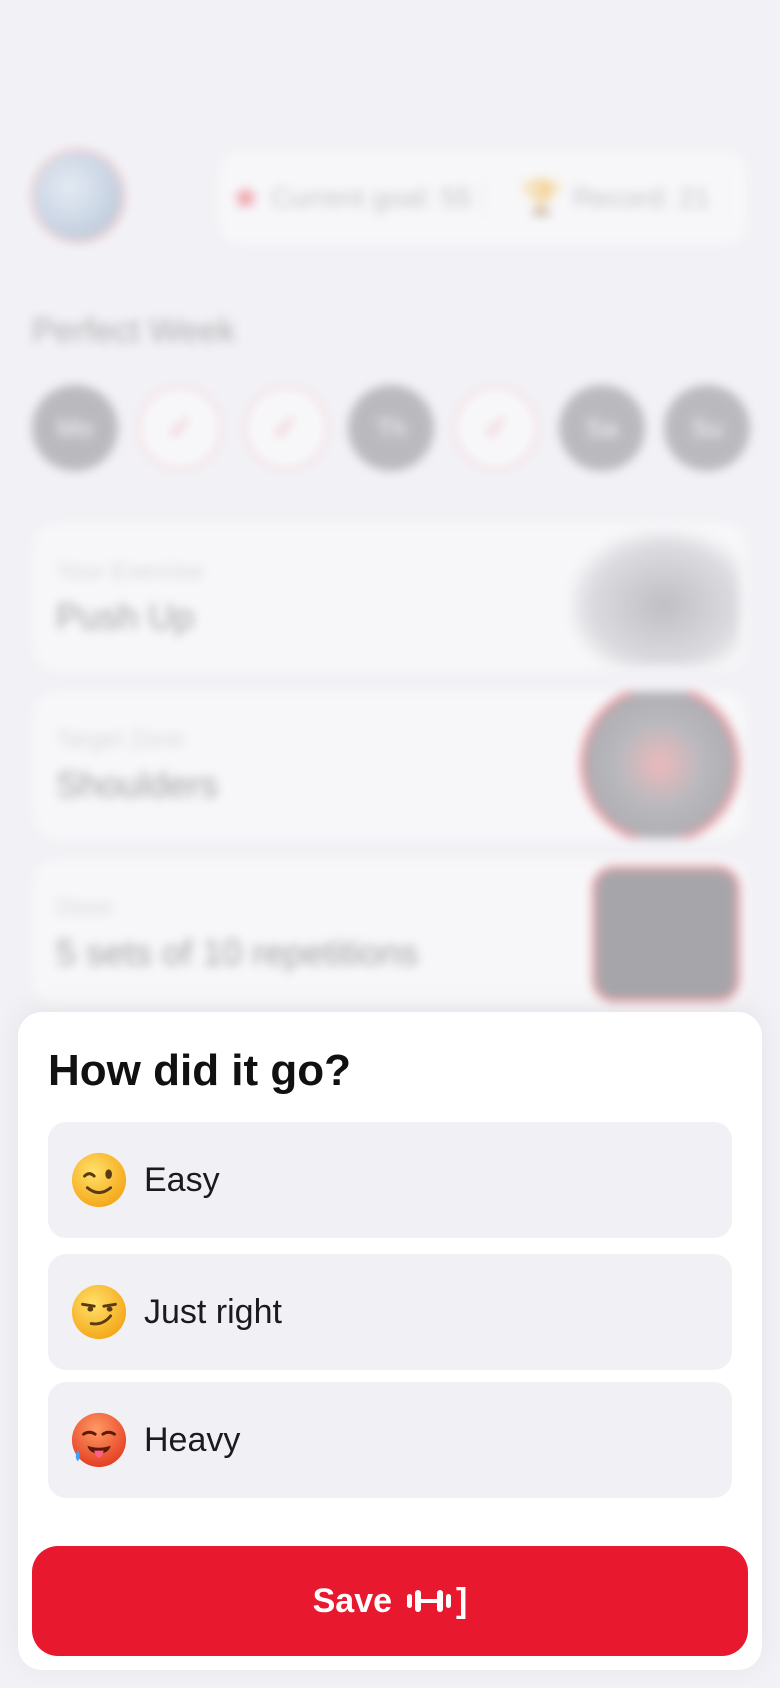 The image size is (780, 1688). What do you see at coordinates (601, 428) in the screenshot?
I see `day-6: Sa` at bounding box center [601, 428].